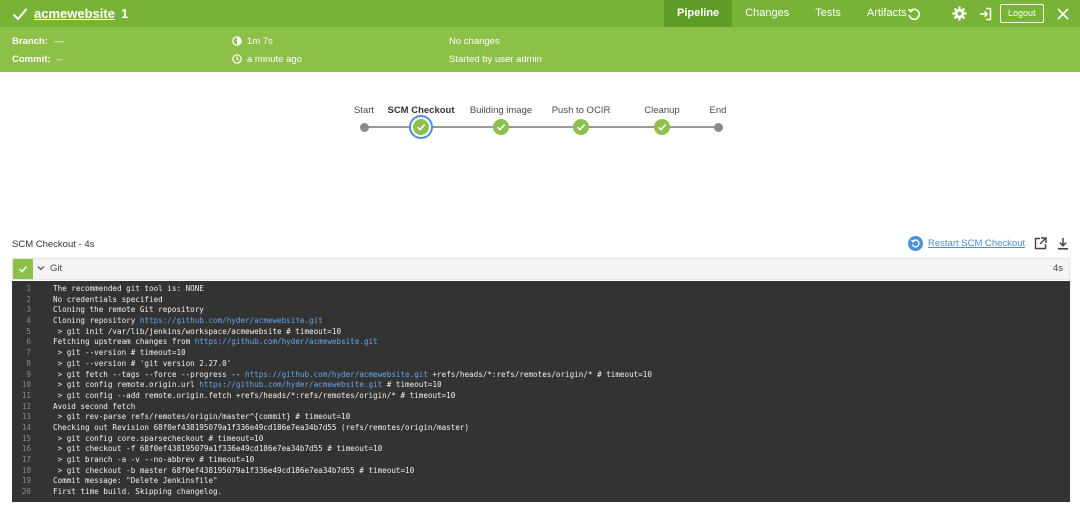  I want to click on close-icon, so click(1063, 13).